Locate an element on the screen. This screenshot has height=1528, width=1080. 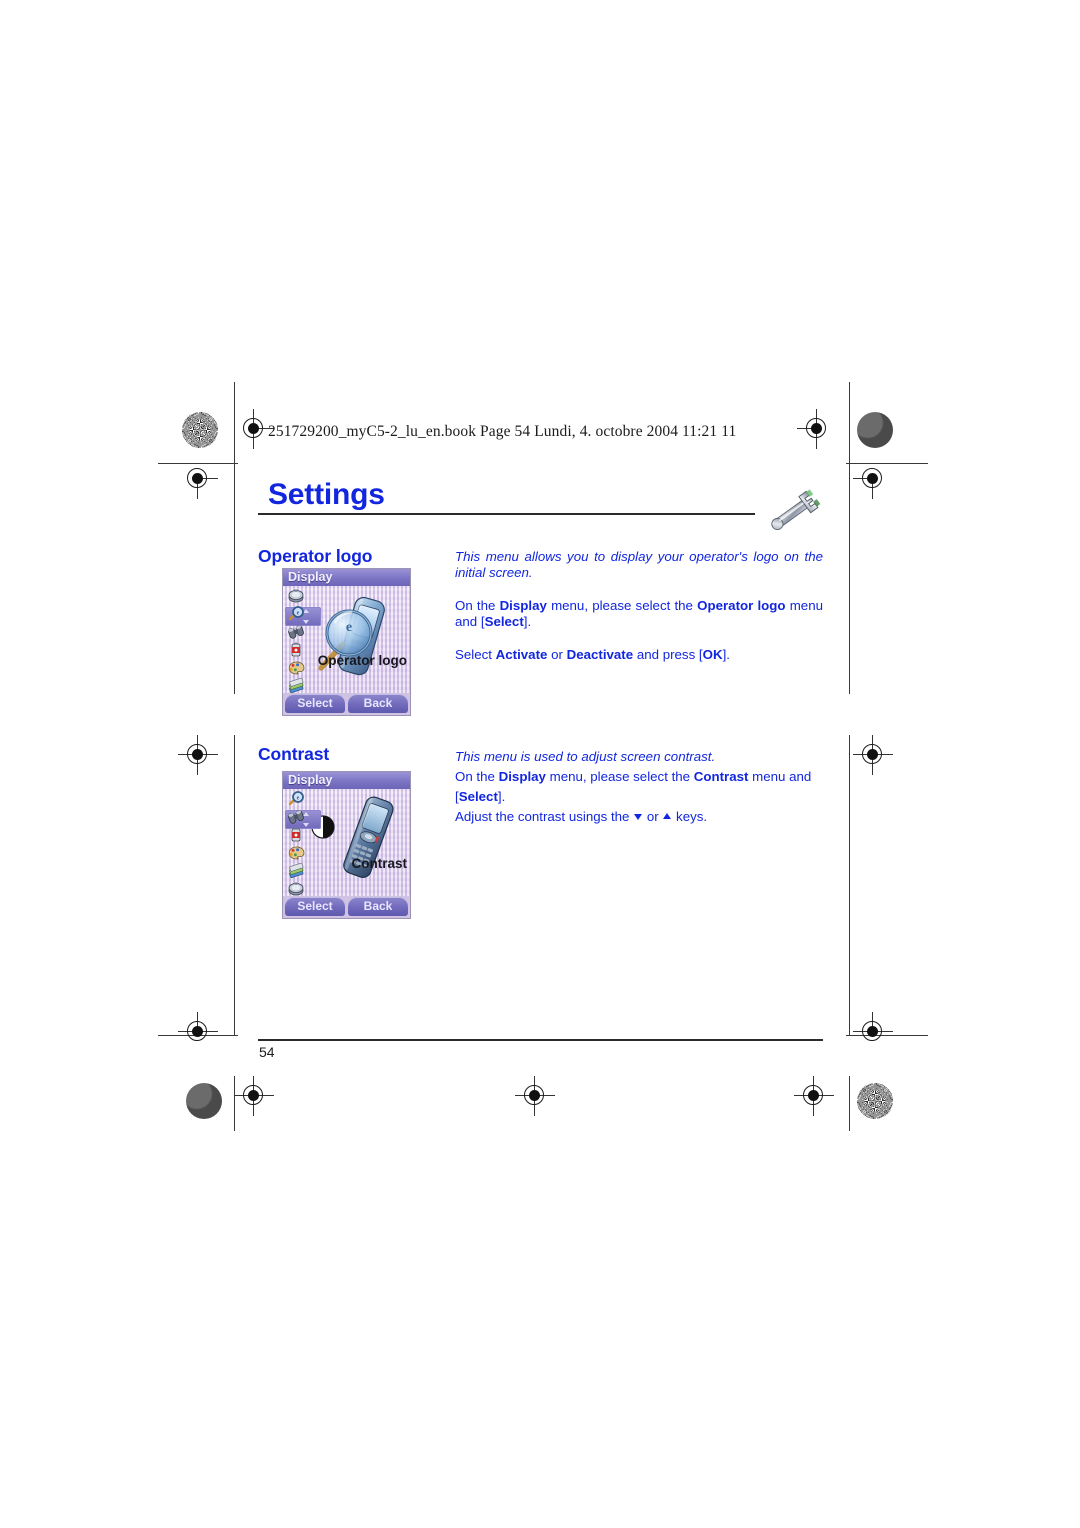
section-heading-operator-logo: Operator logo is located at coordinates (315, 556).